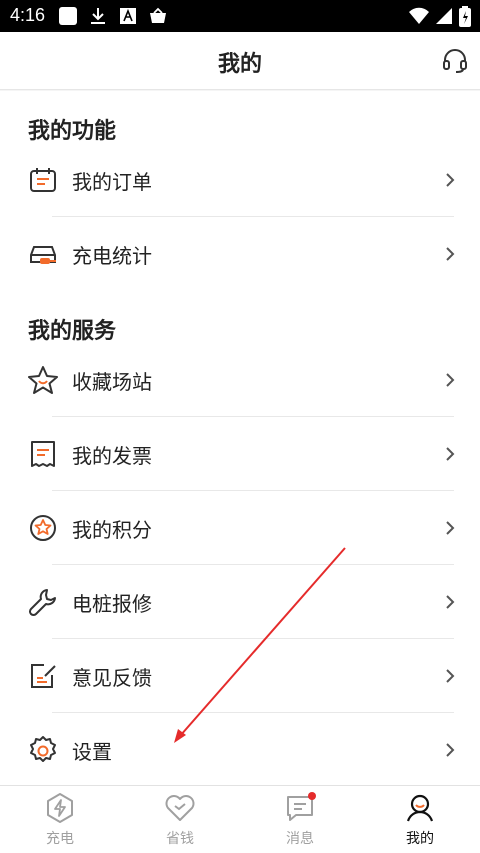 The height and width of the screenshot is (853, 480). Describe the element at coordinates (43, 380) in the screenshot. I see `star-icon` at that location.